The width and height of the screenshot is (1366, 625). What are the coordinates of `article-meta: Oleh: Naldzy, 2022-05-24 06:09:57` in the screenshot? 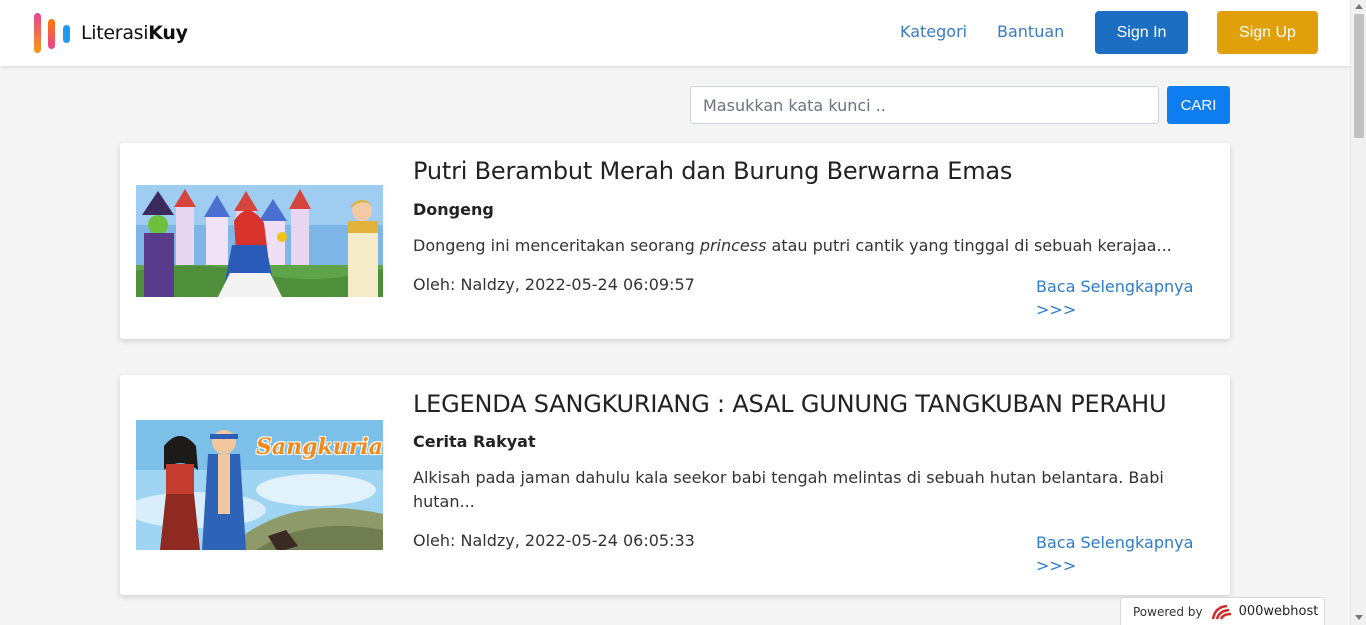 It's located at (554, 284).